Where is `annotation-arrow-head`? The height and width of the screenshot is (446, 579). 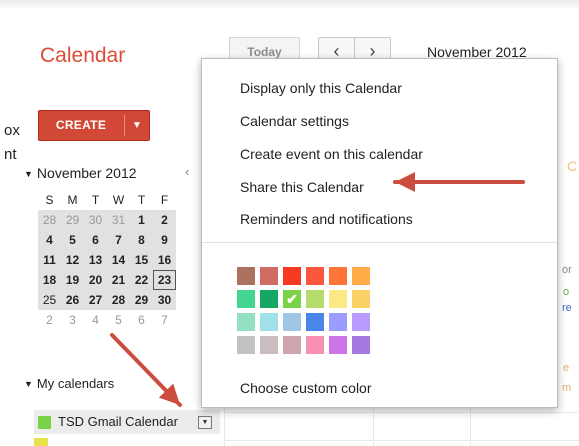 annotation-arrow-head is located at coordinates (405, 182).